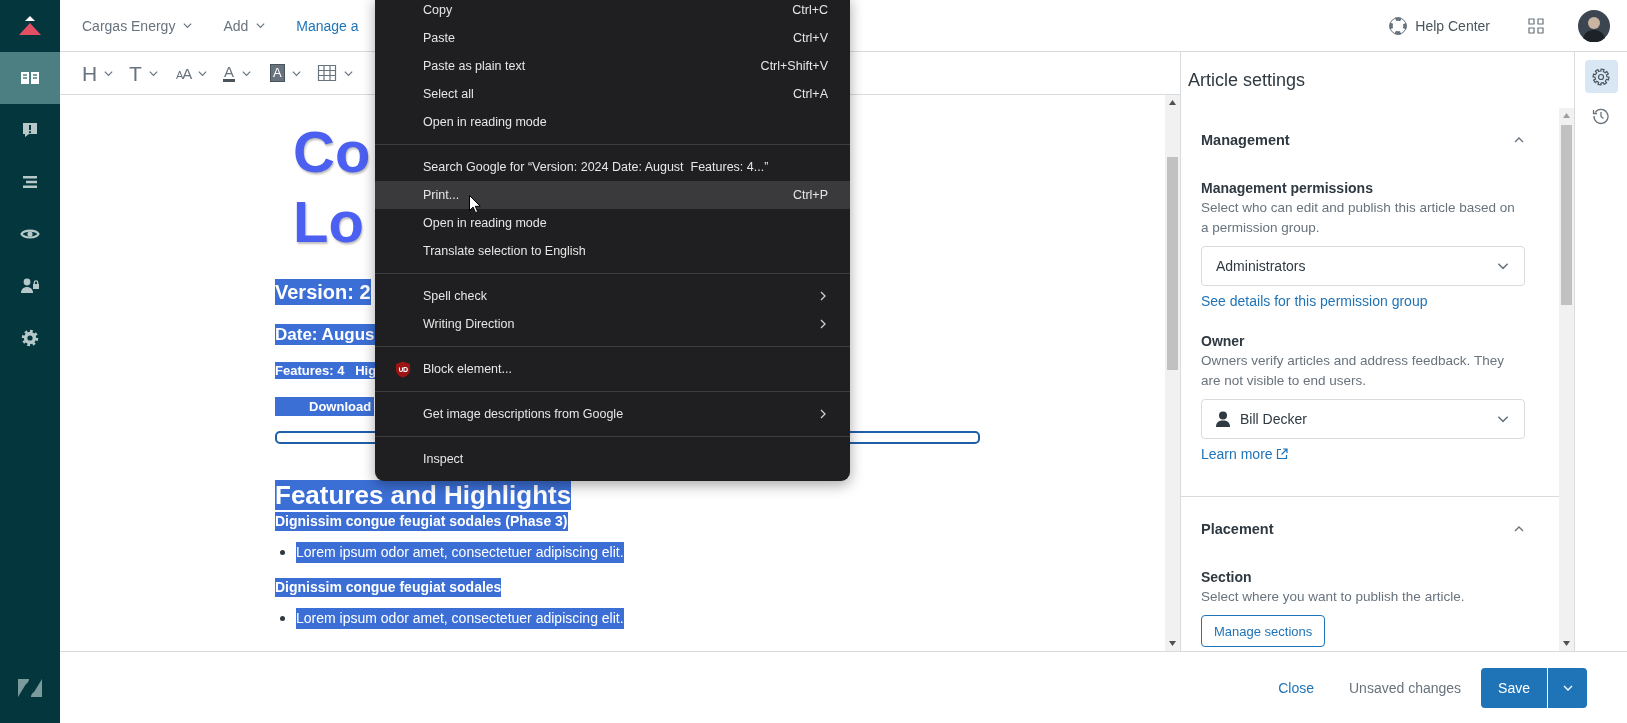  I want to click on field-label: Owner, so click(1223, 341).